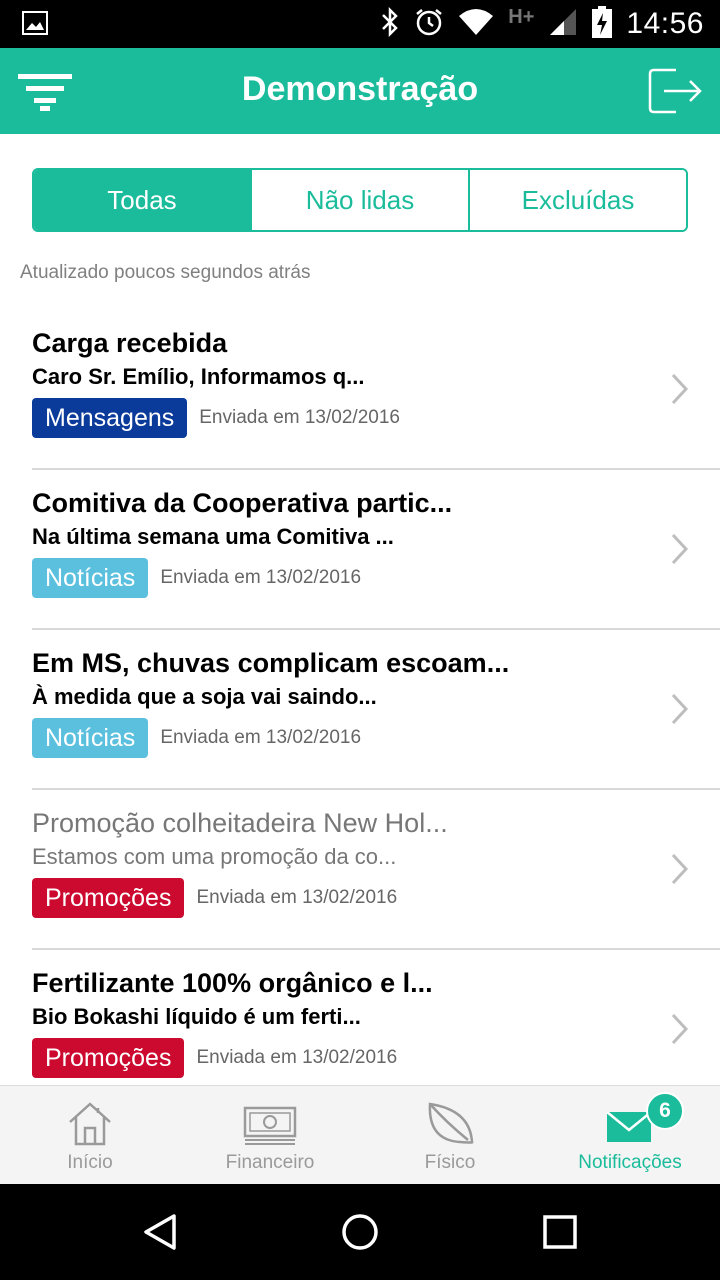 The image size is (720, 1280). Describe the element at coordinates (602, 24) in the screenshot. I see `battery-charging-icon` at that location.